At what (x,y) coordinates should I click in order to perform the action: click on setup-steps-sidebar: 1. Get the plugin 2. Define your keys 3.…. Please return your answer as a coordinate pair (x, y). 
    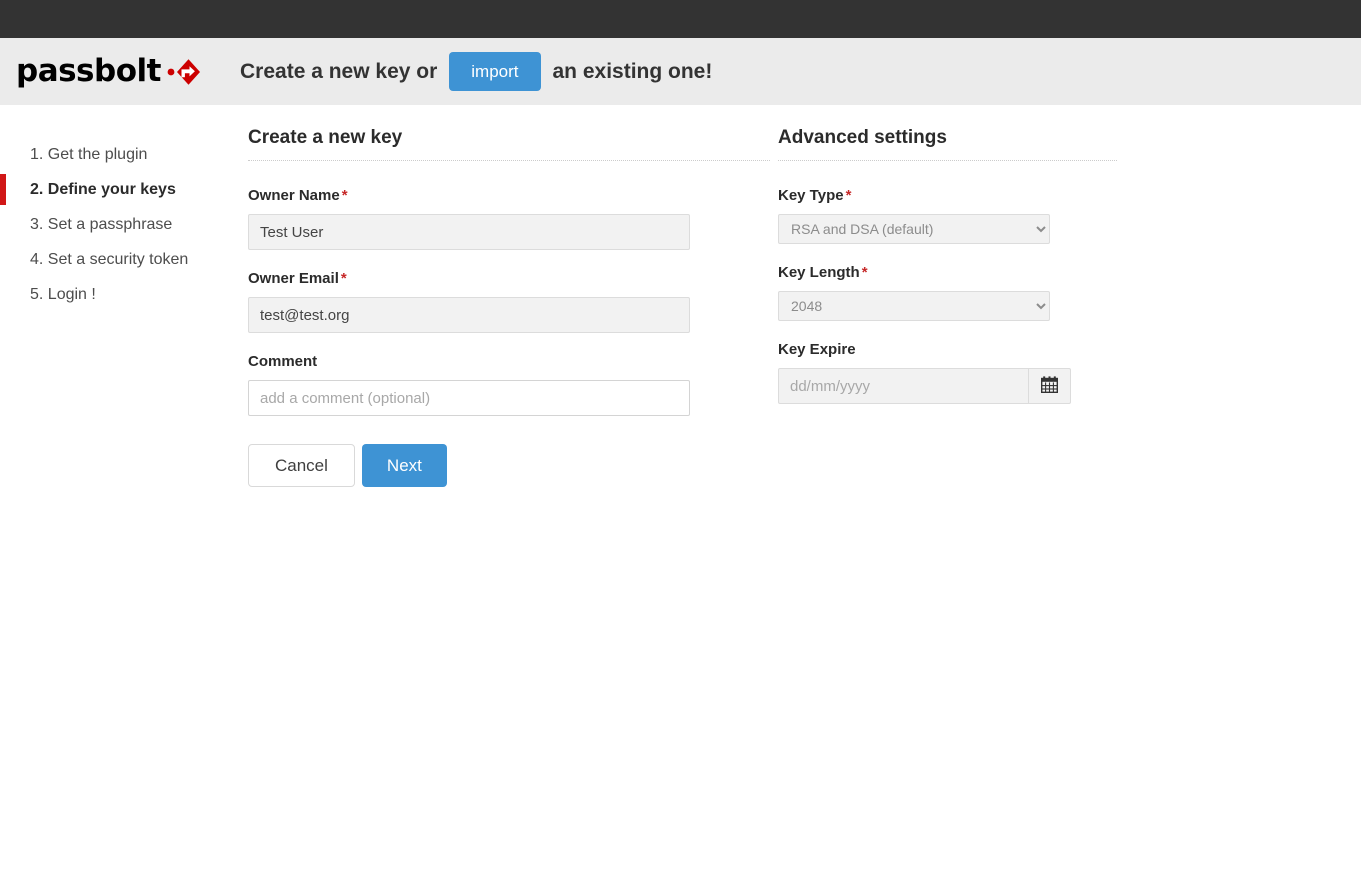
    Looking at the image, I should click on (124, 307).